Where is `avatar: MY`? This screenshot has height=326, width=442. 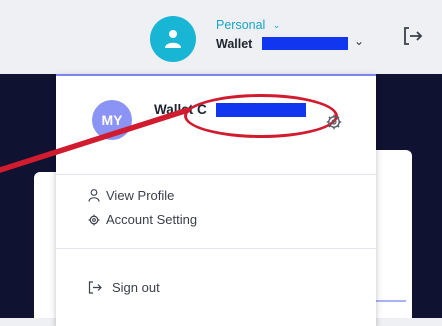
avatar: MY is located at coordinates (112, 120).